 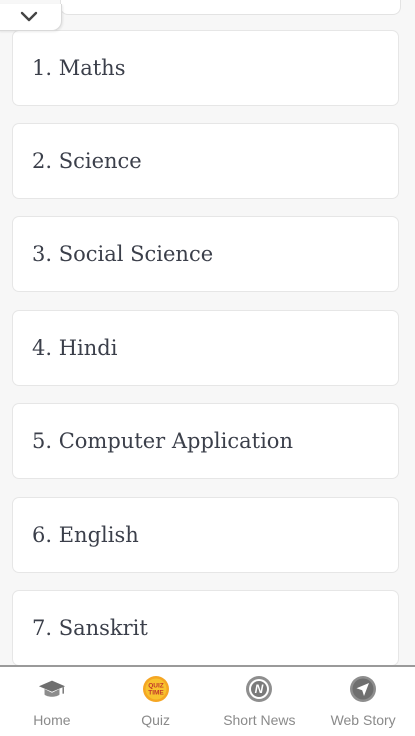 I want to click on nav-short-news: N Short News, so click(x=260, y=701).